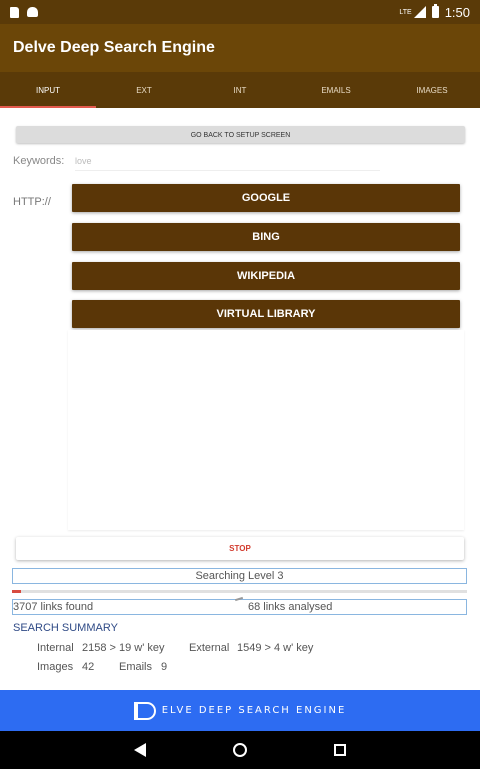 This screenshot has height=769, width=480. Describe the element at coordinates (336, 90) in the screenshot. I see `tab-emails: EMAILS` at that location.